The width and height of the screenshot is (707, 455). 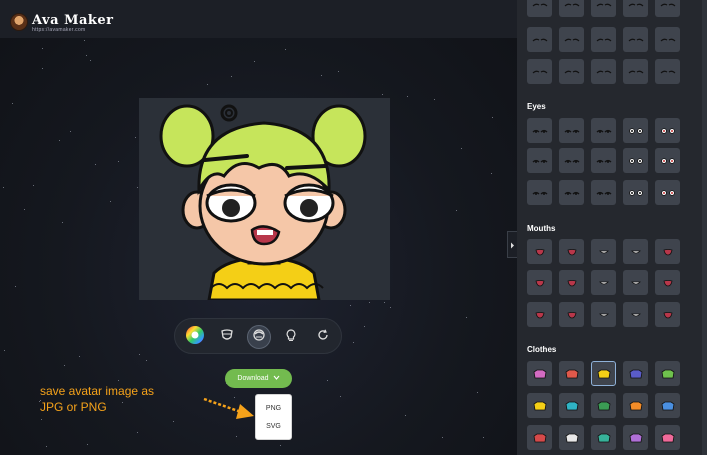 I want to click on download-button: Download, so click(x=258, y=378).